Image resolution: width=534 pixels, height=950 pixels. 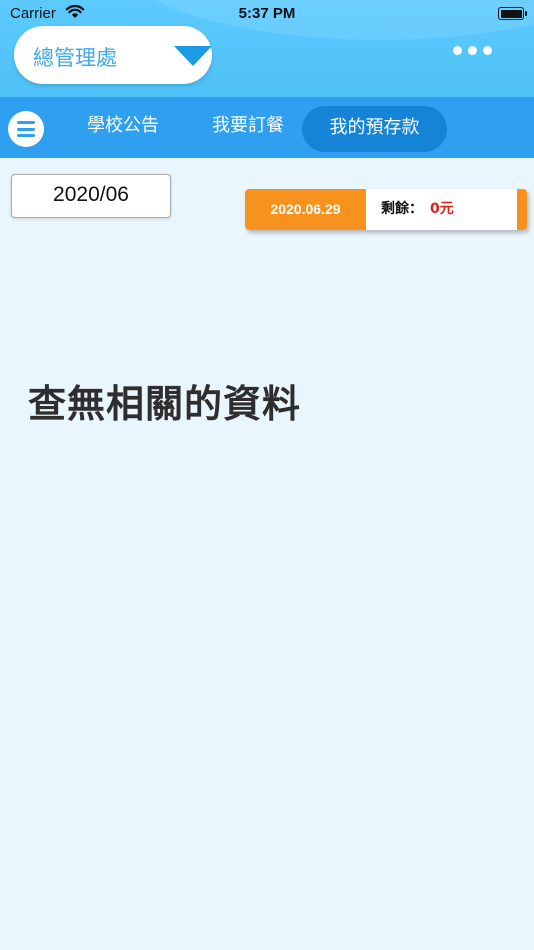 I want to click on more-options-button, so click(x=473, y=50).